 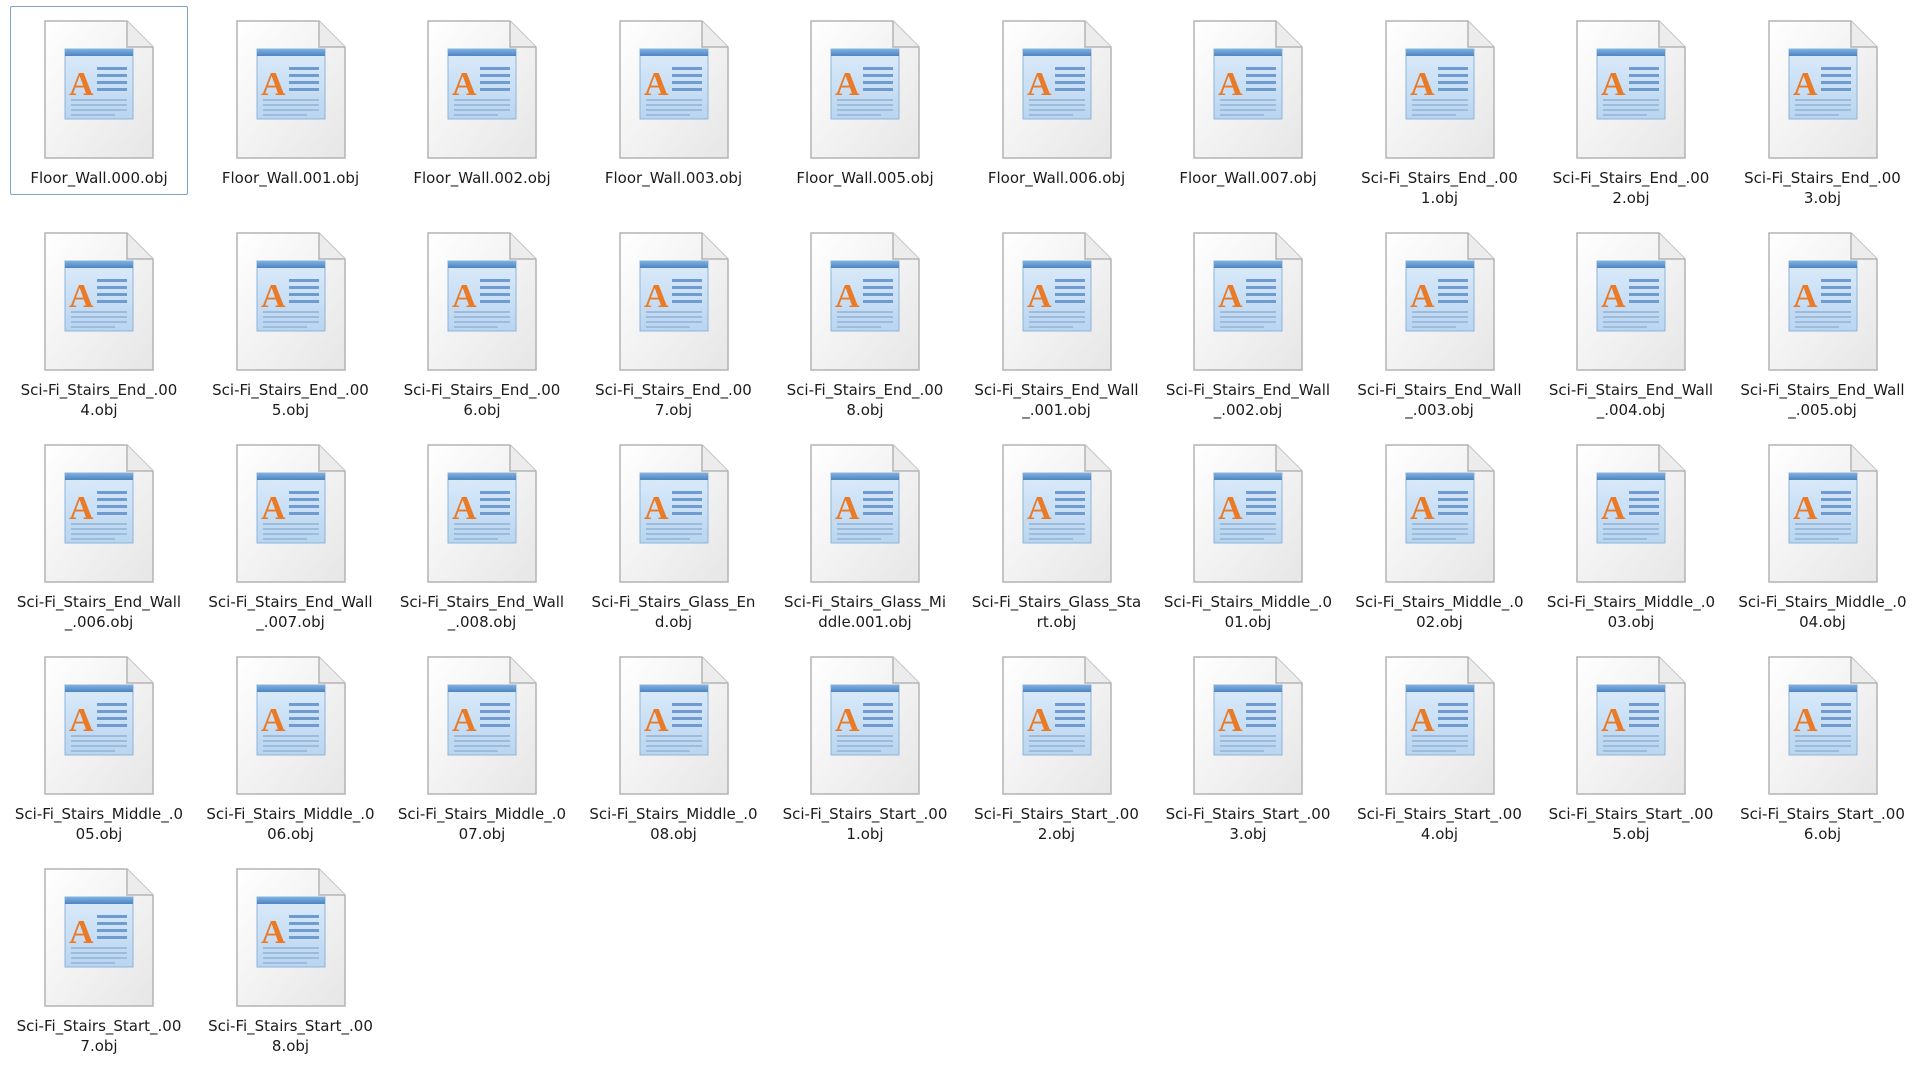 What do you see at coordinates (291, 954) in the screenshot?
I see `file-item: A Sci-Fi_Stairs_Start_.008.obj` at bounding box center [291, 954].